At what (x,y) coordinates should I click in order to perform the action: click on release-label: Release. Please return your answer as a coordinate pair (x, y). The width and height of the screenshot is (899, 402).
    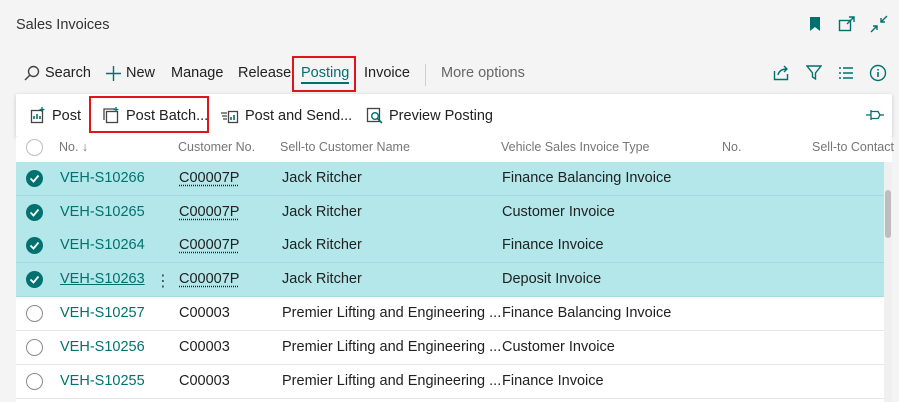
    Looking at the image, I should click on (265, 73).